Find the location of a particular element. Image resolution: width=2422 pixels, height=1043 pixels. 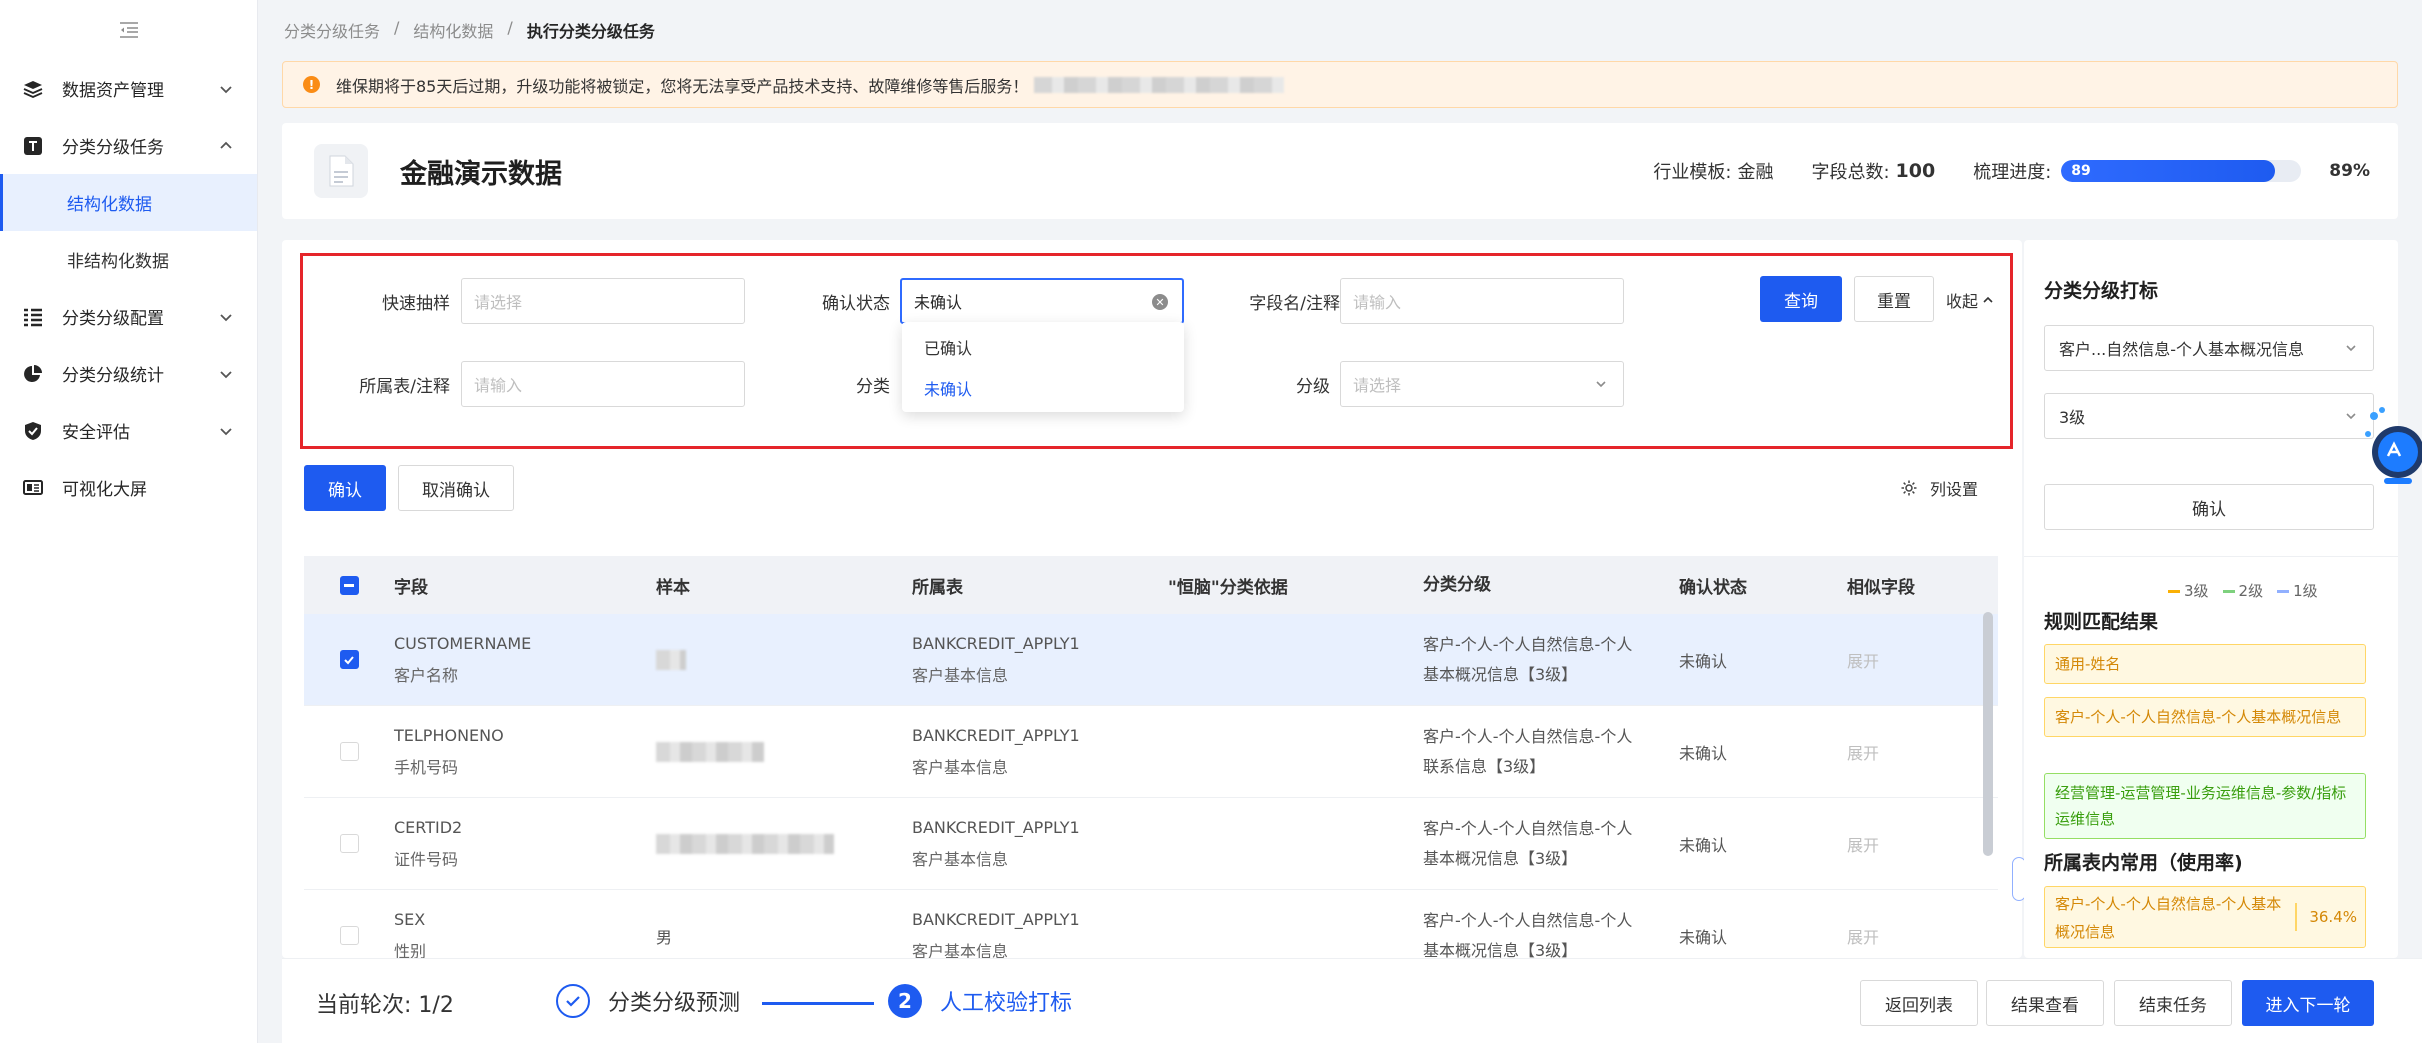

confirm-status-dropdown: 已确认 未确认 is located at coordinates (1043, 367).